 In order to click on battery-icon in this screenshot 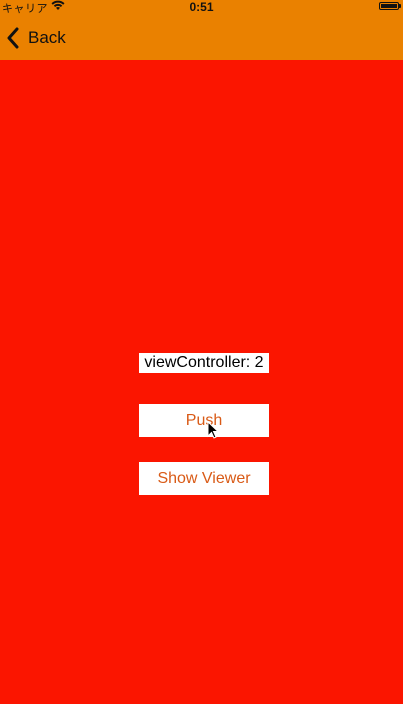, I will do `click(389, 6)`.